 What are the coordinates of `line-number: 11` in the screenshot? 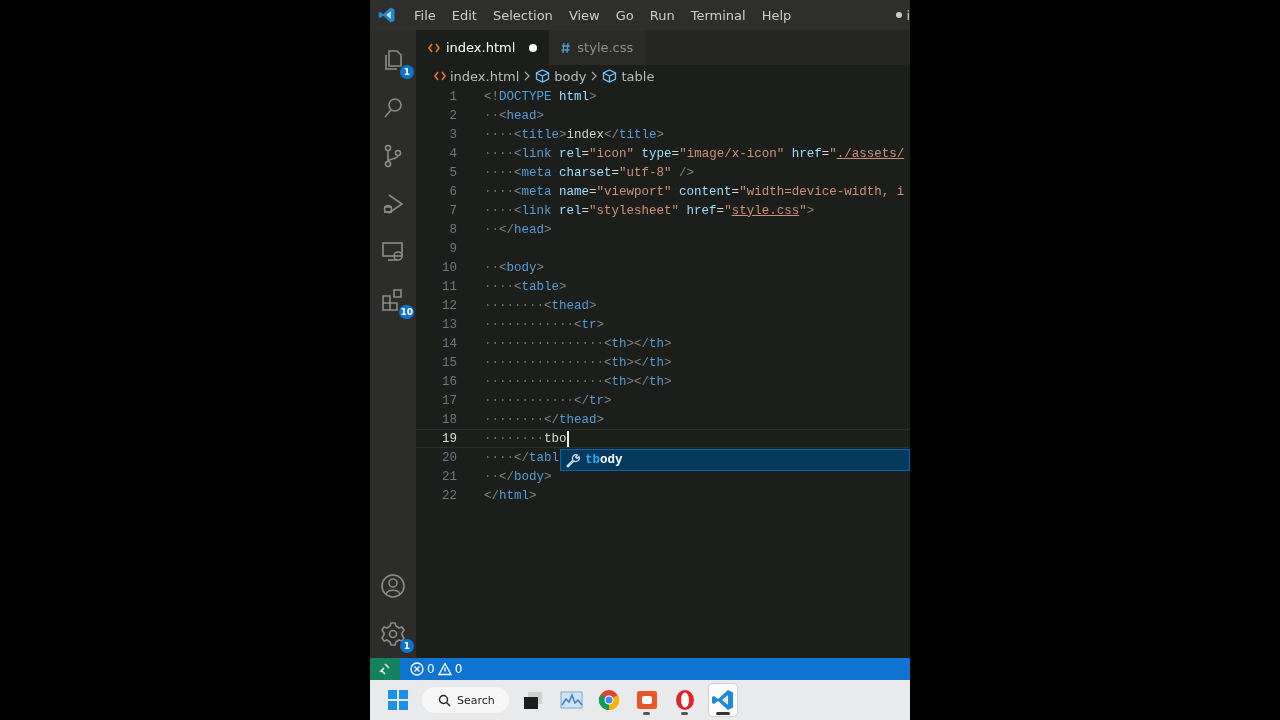 It's located at (449, 286).